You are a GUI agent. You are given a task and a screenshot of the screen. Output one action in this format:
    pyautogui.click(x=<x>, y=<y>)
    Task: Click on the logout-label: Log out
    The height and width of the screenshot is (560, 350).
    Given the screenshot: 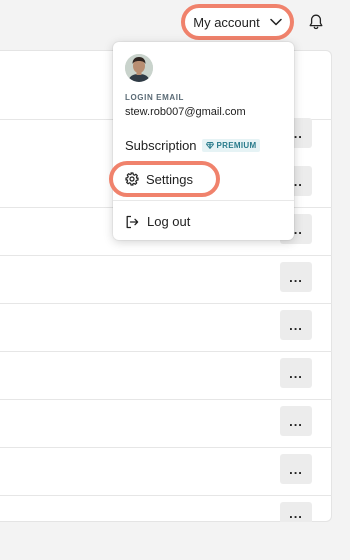 What is the action you would take?
    pyautogui.click(x=169, y=221)
    